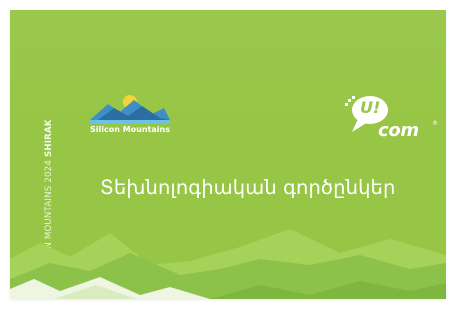 Image resolution: width=456 pixels, height=311 pixels. Describe the element at coordinates (49, 138) in the screenshot. I see `vertical-label-shirak: SHIRAK` at that location.